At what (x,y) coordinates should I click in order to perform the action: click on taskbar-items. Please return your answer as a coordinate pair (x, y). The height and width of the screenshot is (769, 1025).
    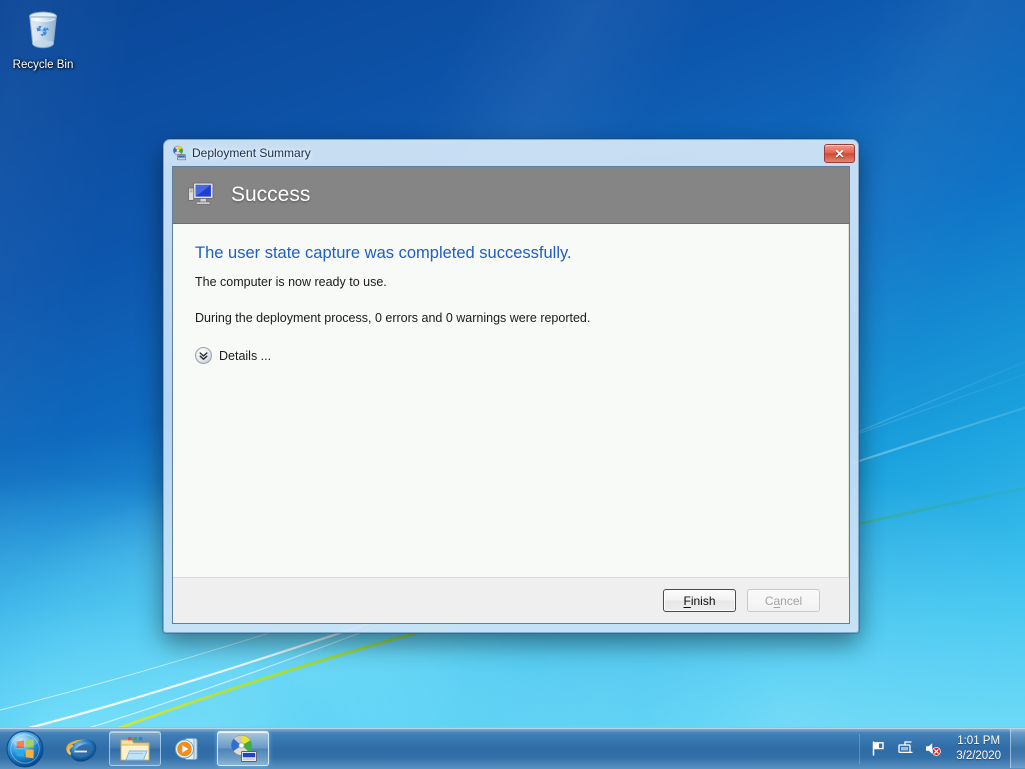
    Looking at the image, I should click on (162, 748).